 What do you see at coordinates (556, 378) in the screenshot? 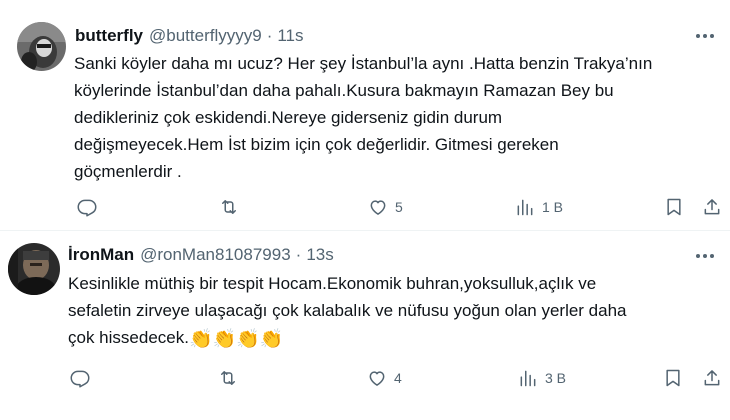
I see `views-count: 3 B` at bounding box center [556, 378].